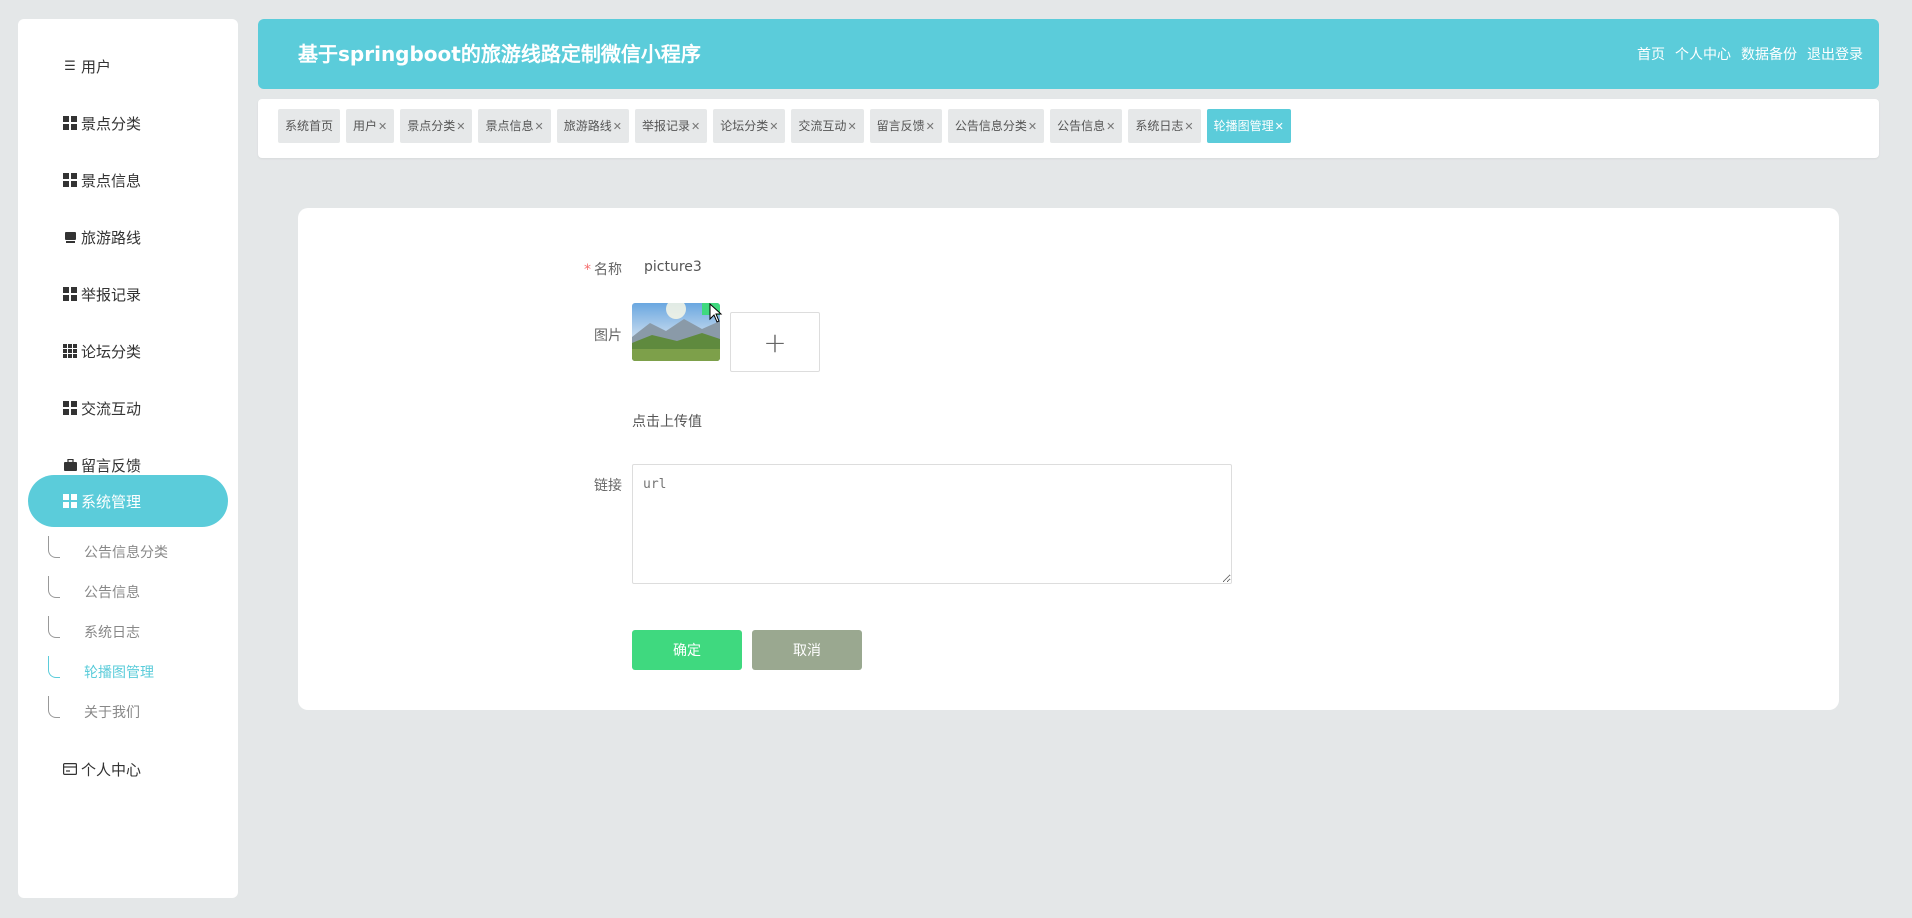  What do you see at coordinates (509, 126) in the screenshot?
I see `tab-label: 景点信息` at bounding box center [509, 126].